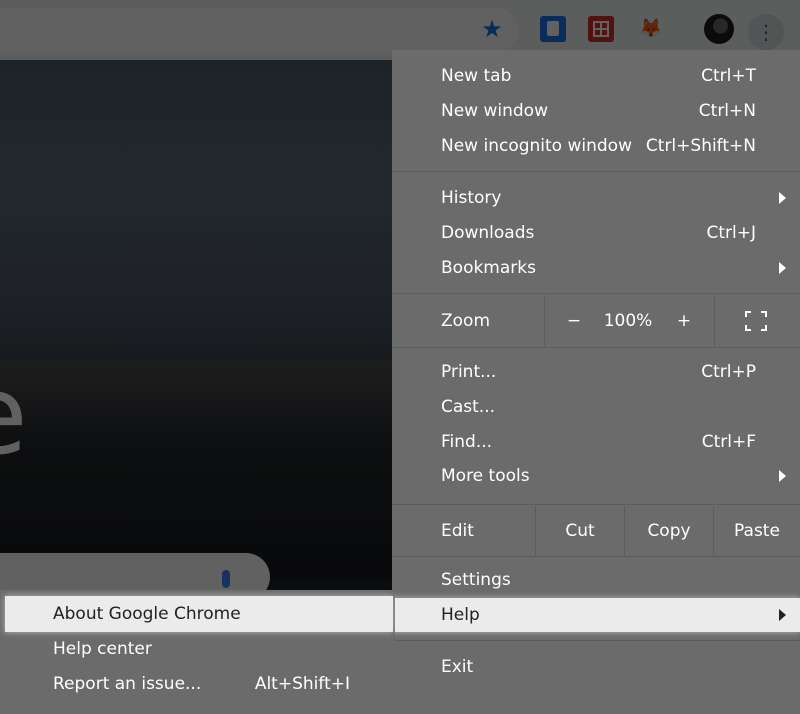 The height and width of the screenshot is (714, 800). What do you see at coordinates (596, 580) in the screenshot?
I see `menu-item-settings: Settings` at bounding box center [596, 580].